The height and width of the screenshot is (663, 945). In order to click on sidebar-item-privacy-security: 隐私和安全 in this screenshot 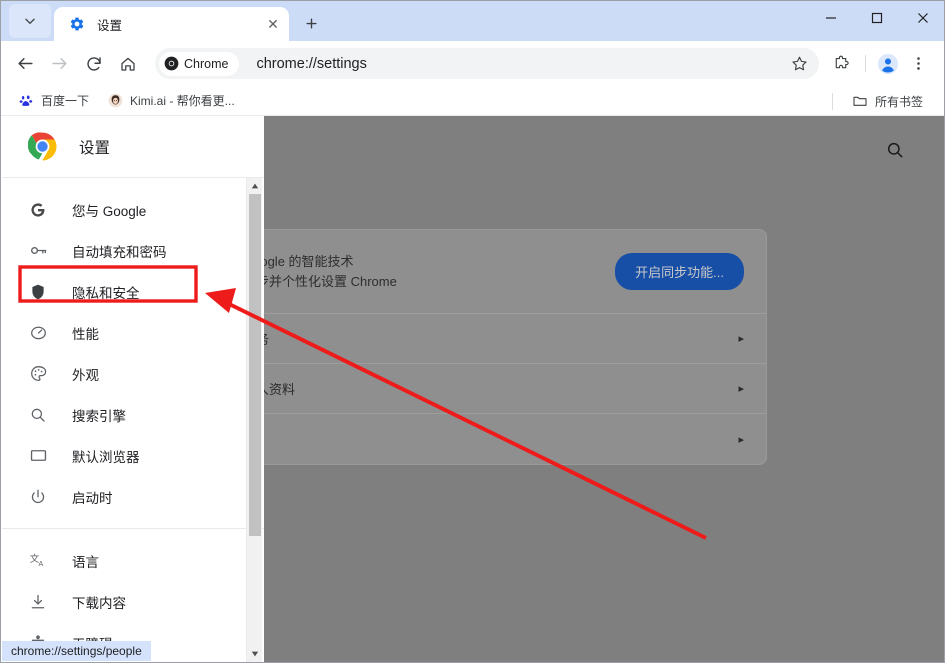, I will do `click(133, 291)`.